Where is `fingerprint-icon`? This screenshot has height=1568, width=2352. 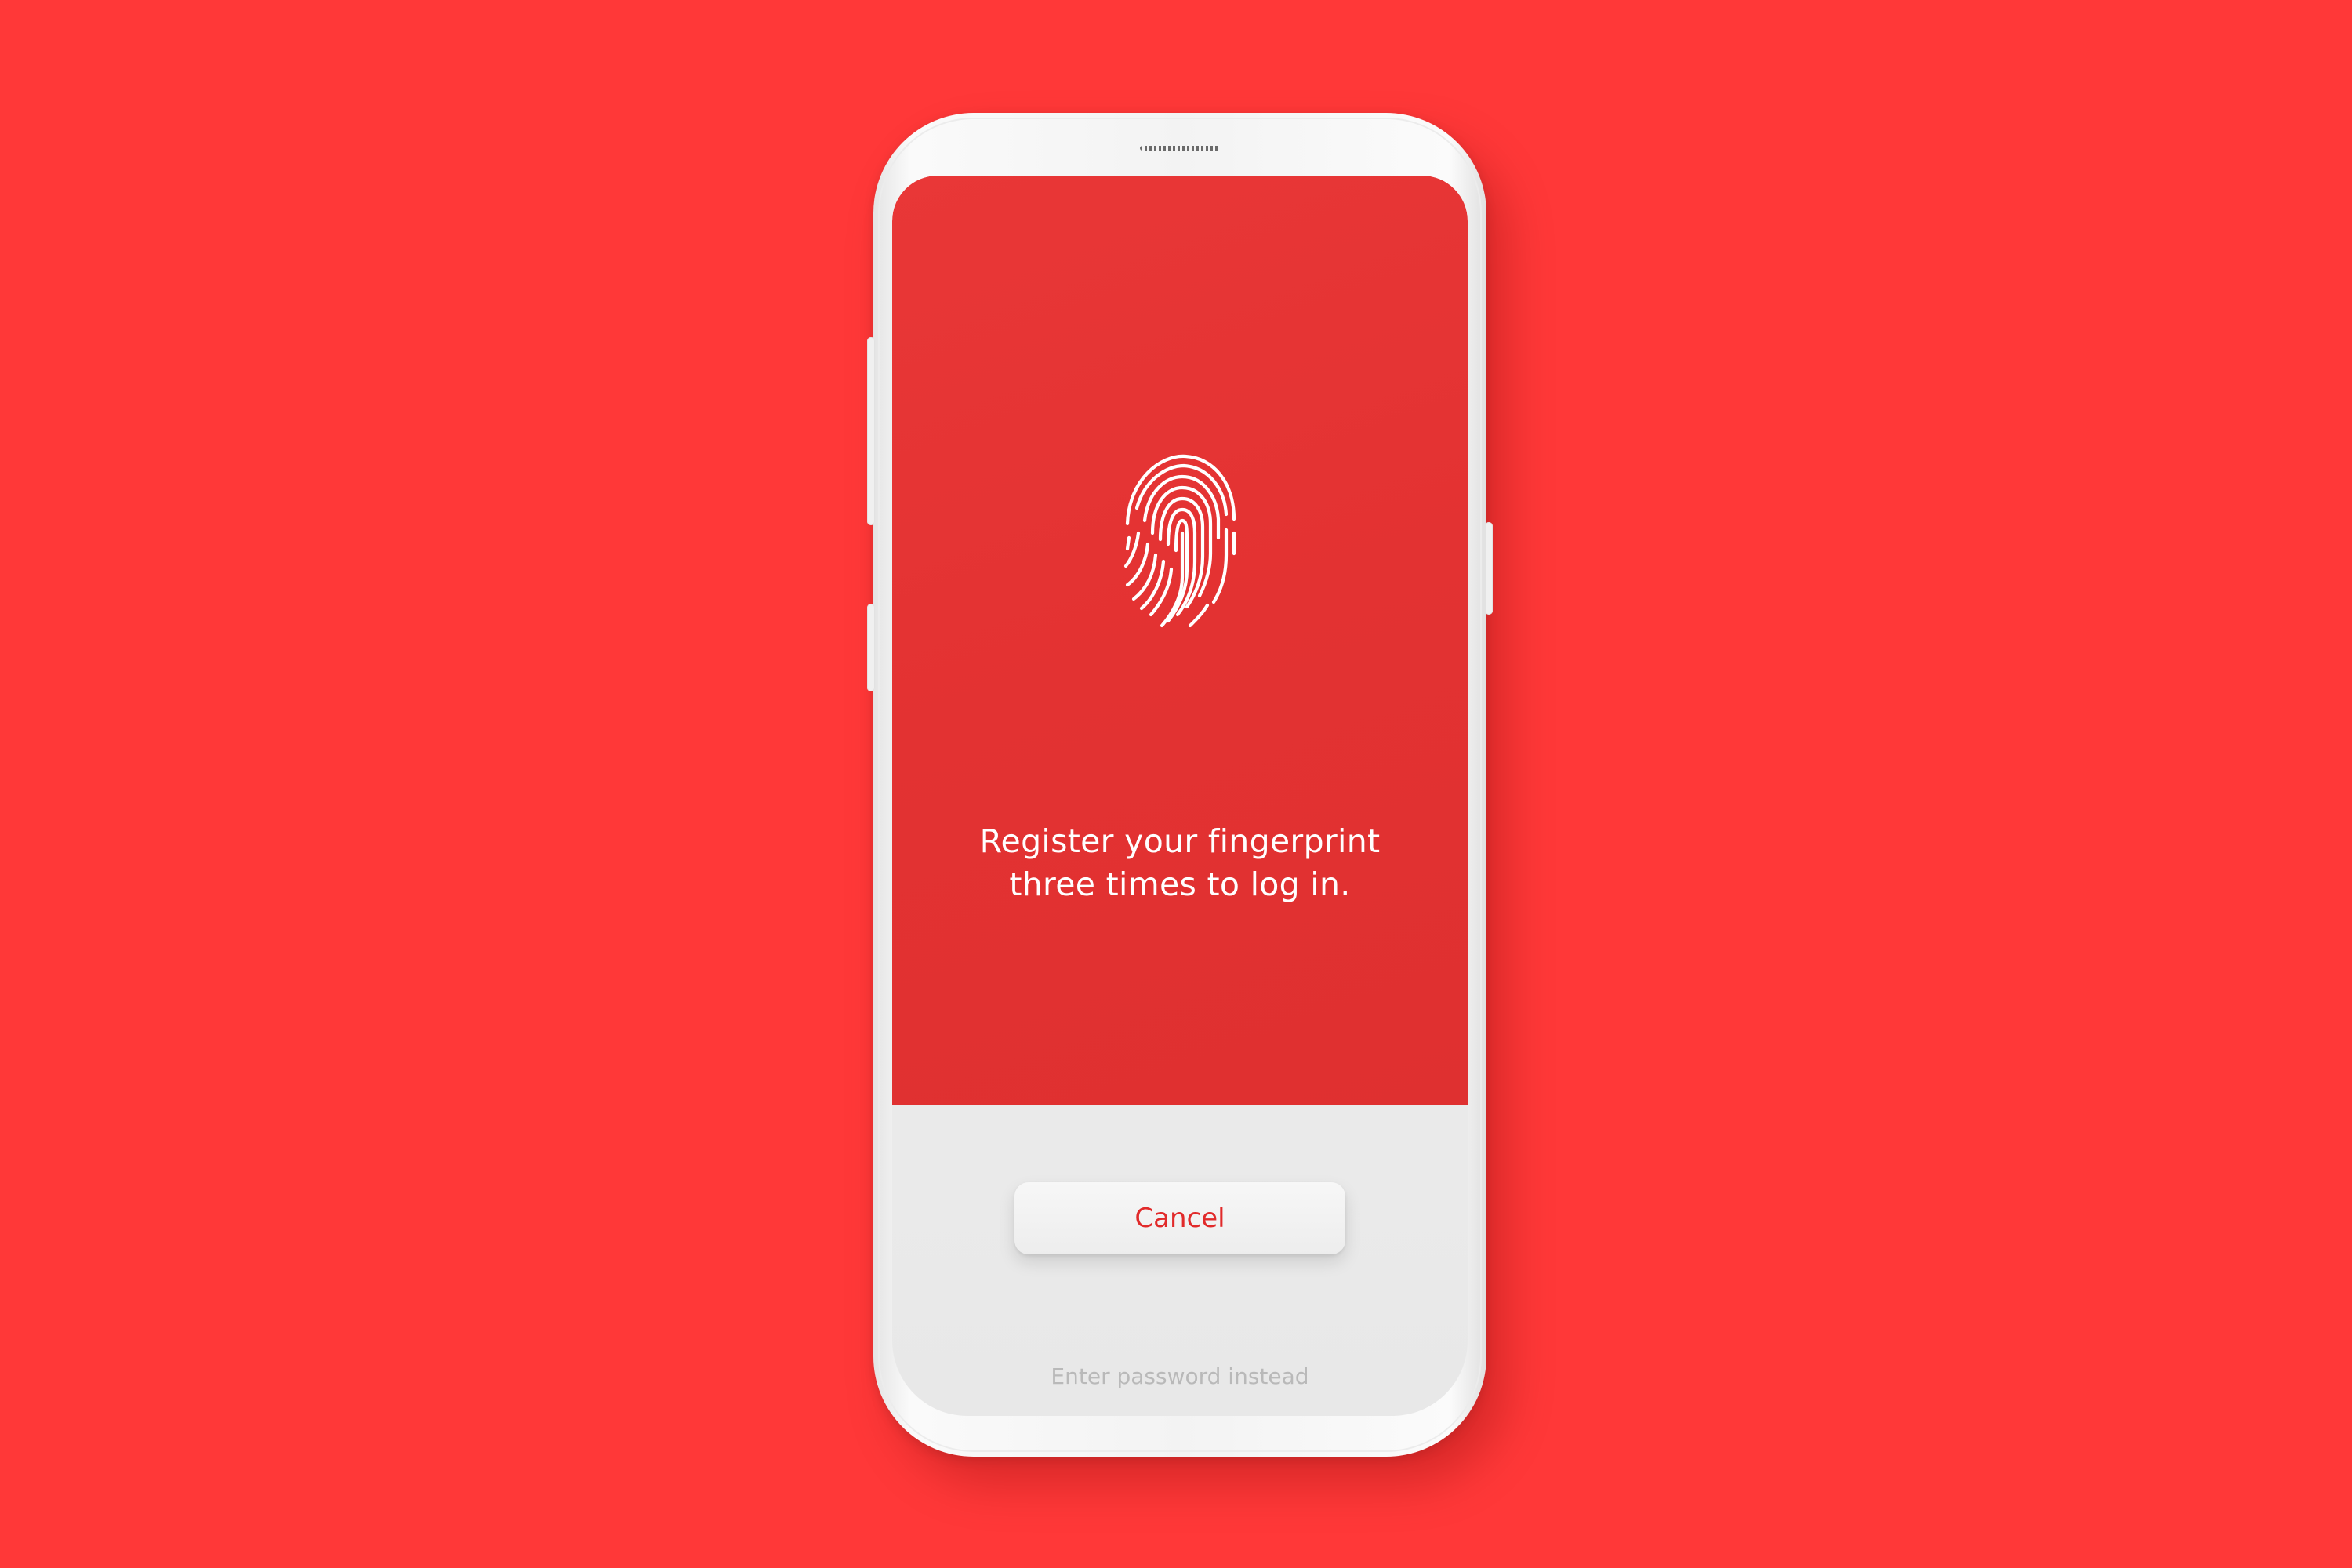
fingerprint-icon is located at coordinates (1179, 541).